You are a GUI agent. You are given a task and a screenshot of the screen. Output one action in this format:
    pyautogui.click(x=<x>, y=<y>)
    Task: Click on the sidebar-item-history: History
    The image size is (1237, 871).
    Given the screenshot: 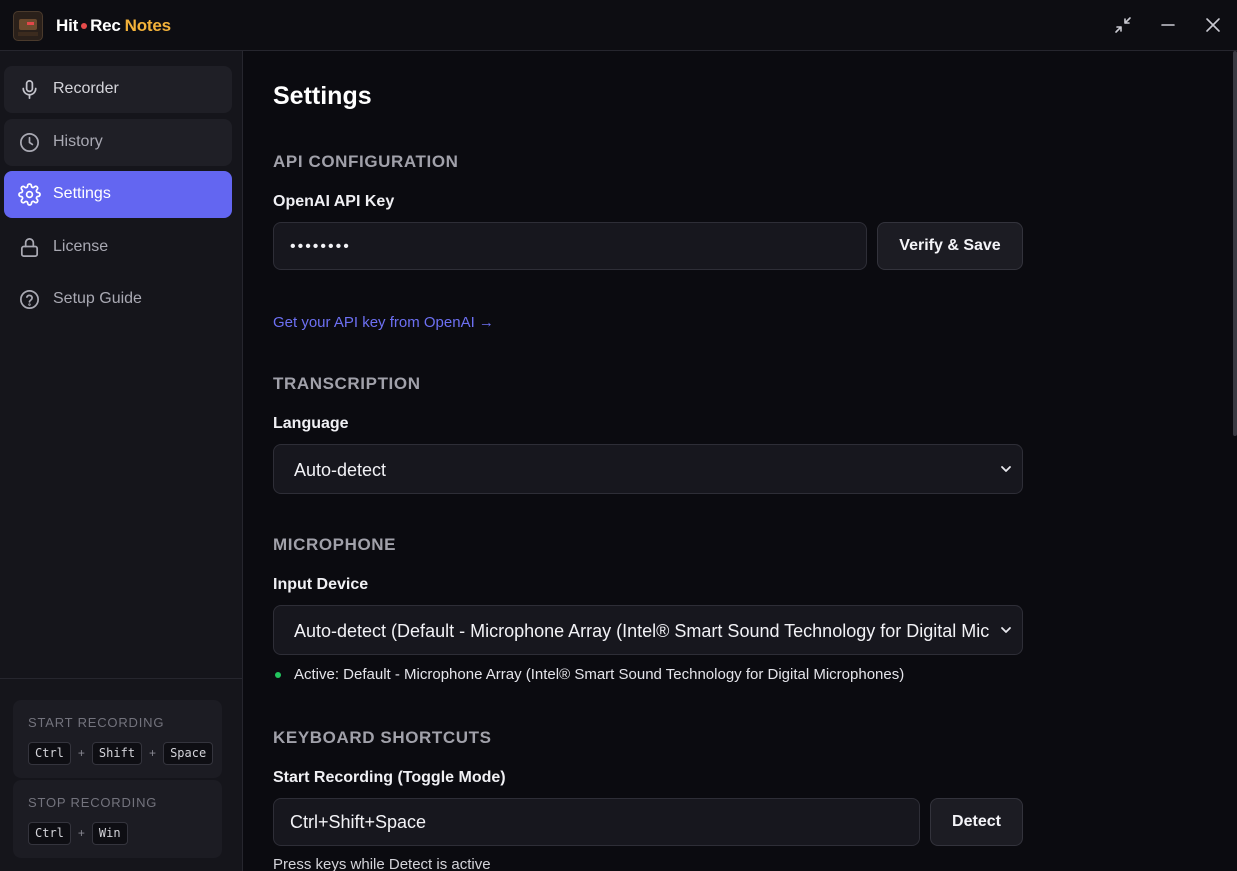 What is the action you would take?
    pyautogui.click(x=118, y=142)
    